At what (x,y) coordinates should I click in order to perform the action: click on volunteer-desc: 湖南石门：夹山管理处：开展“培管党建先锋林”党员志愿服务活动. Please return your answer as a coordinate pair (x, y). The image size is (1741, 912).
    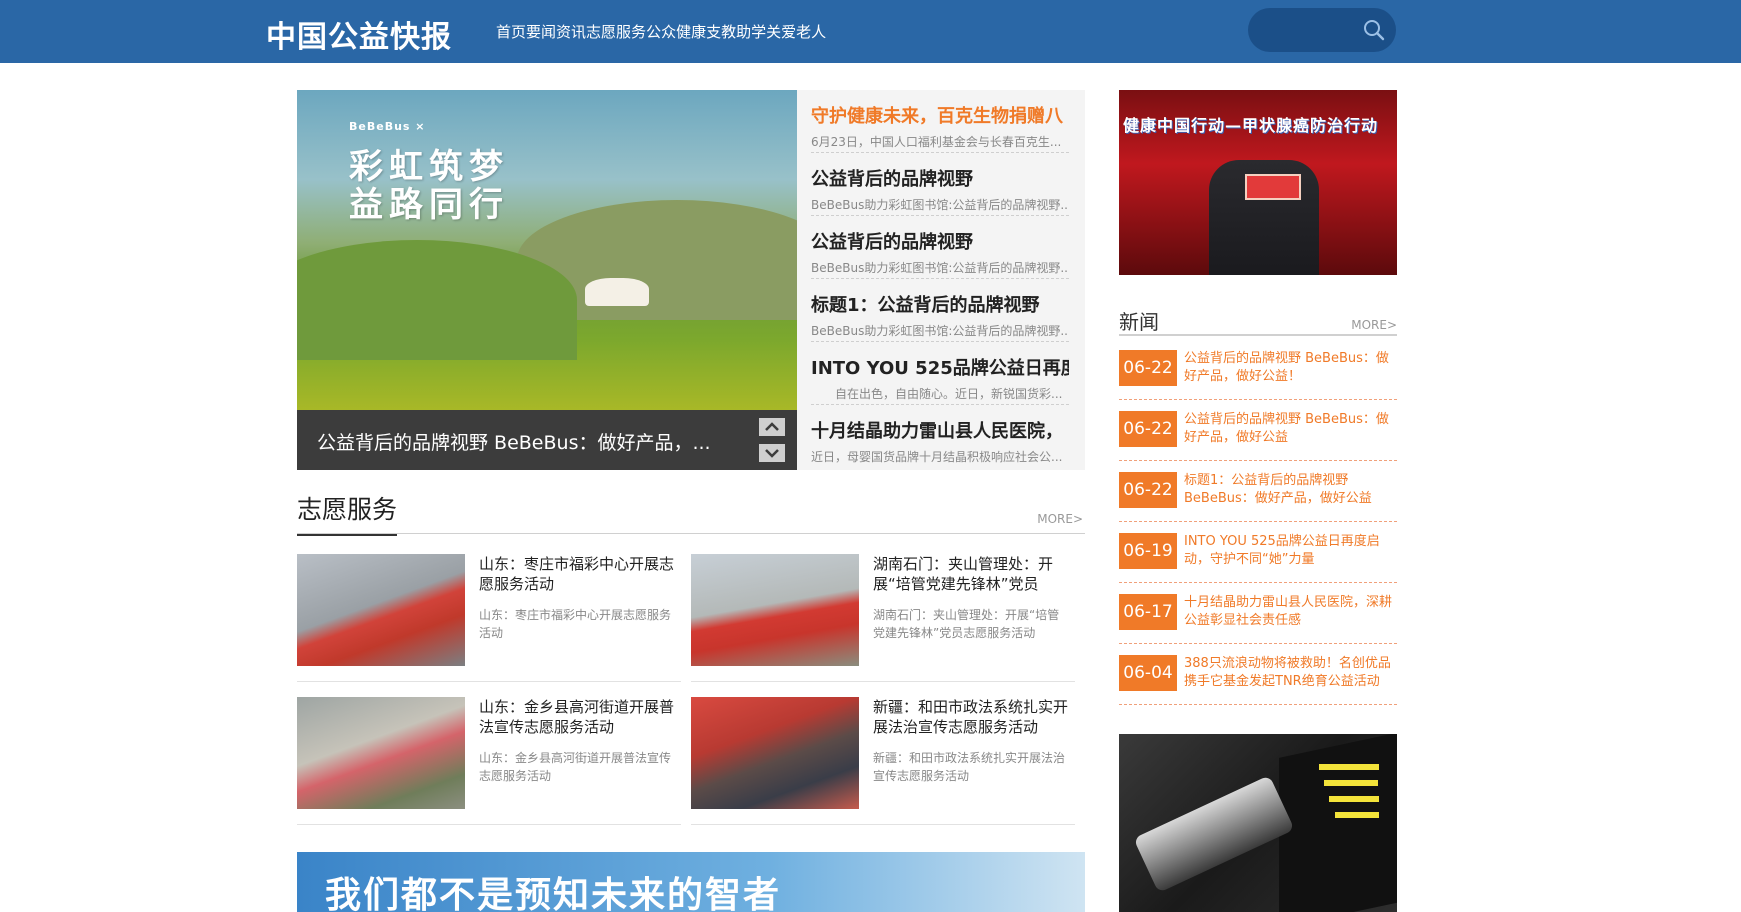
    Looking at the image, I should click on (966, 624).